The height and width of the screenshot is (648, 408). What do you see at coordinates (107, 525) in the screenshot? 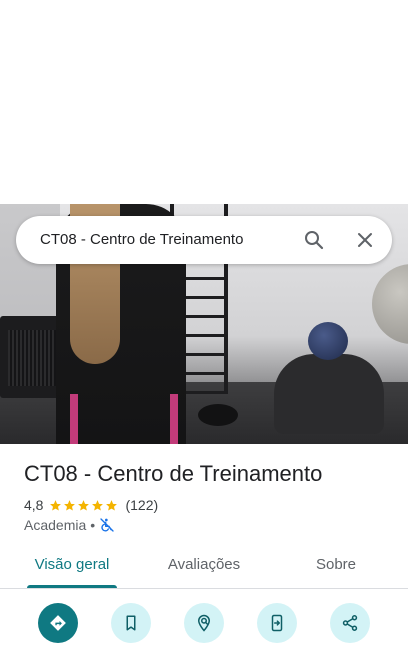
I see `wheelchair-not-accessible-icon` at bounding box center [107, 525].